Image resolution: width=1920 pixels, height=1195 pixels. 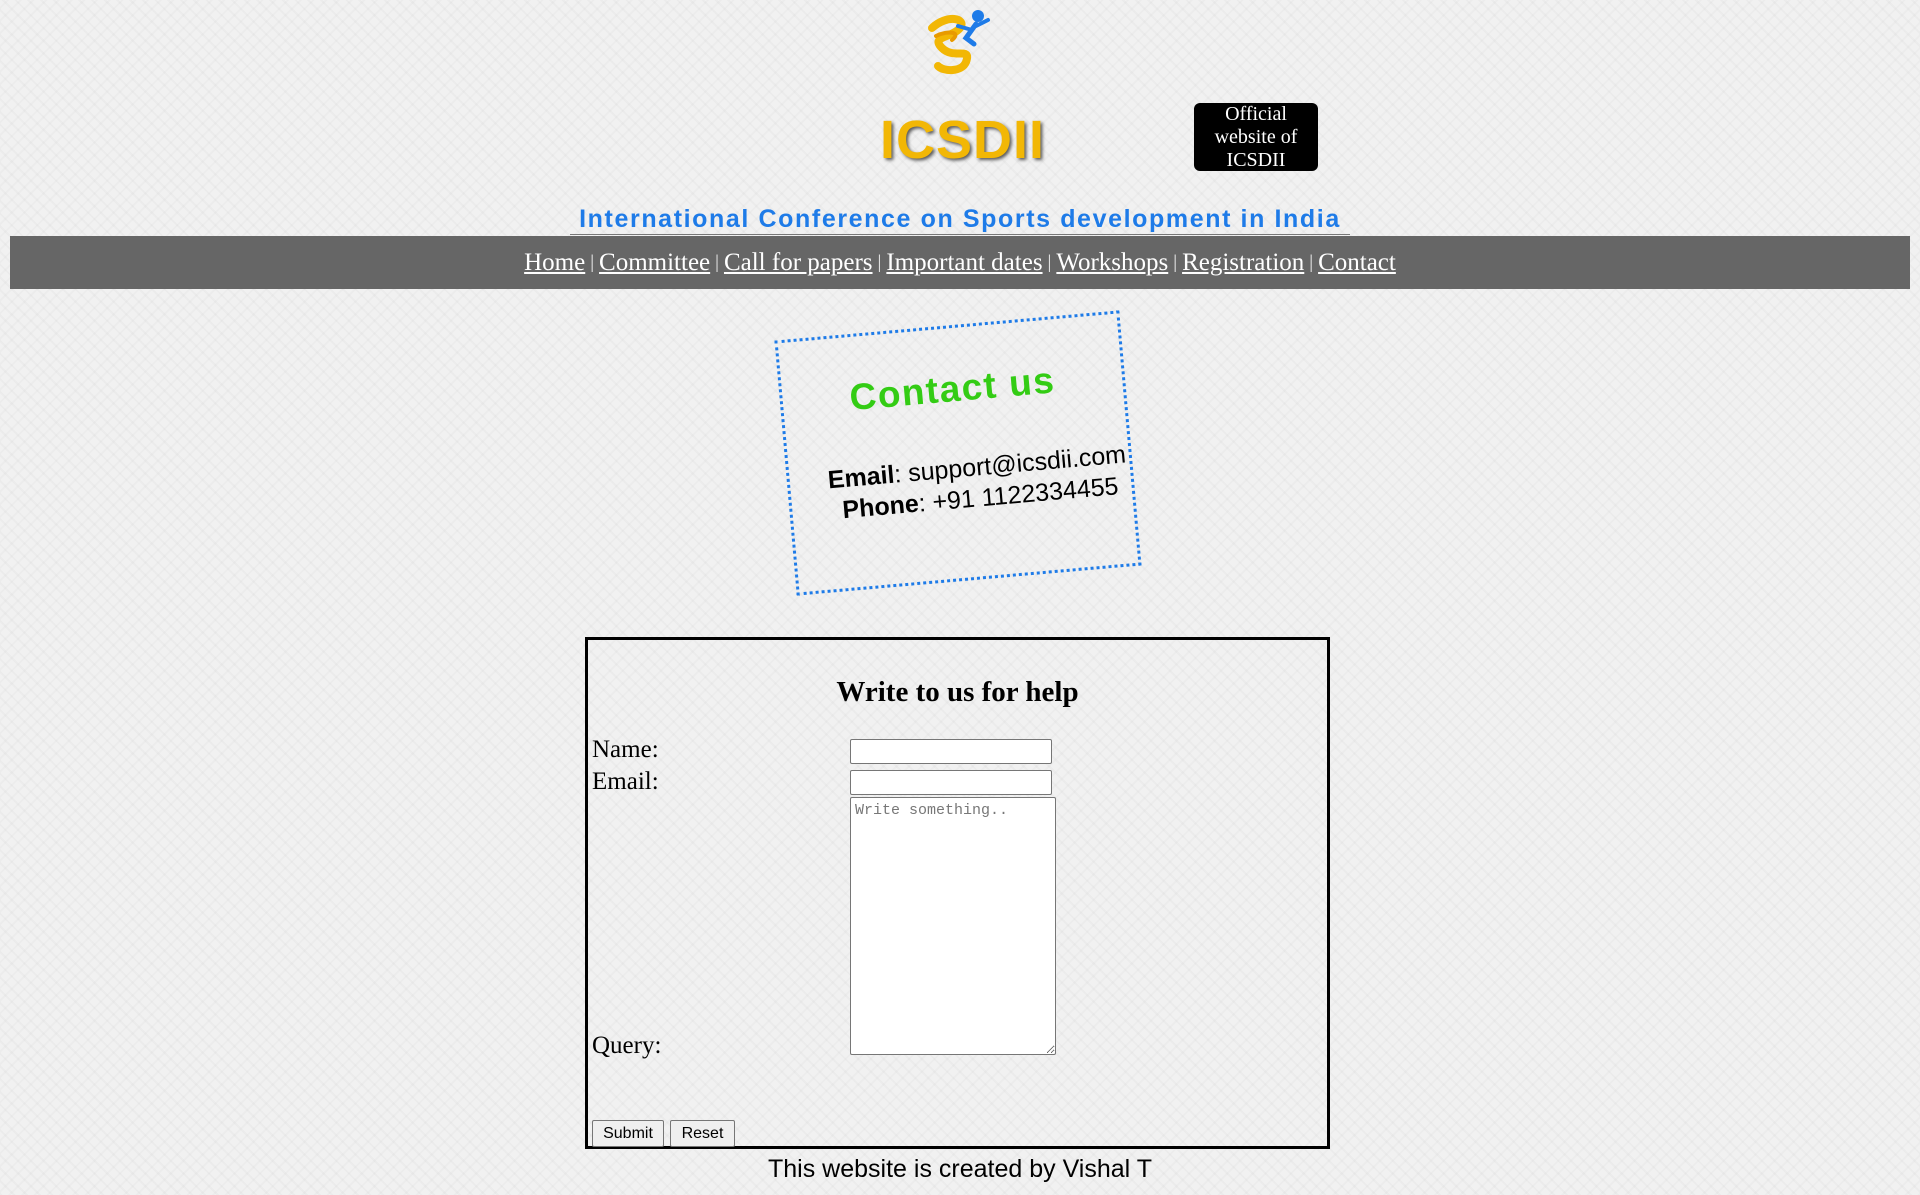 What do you see at coordinates (702, 1133) in the screenshot?
I see `reset-button: Reset` at bounding box center [702, 1133].